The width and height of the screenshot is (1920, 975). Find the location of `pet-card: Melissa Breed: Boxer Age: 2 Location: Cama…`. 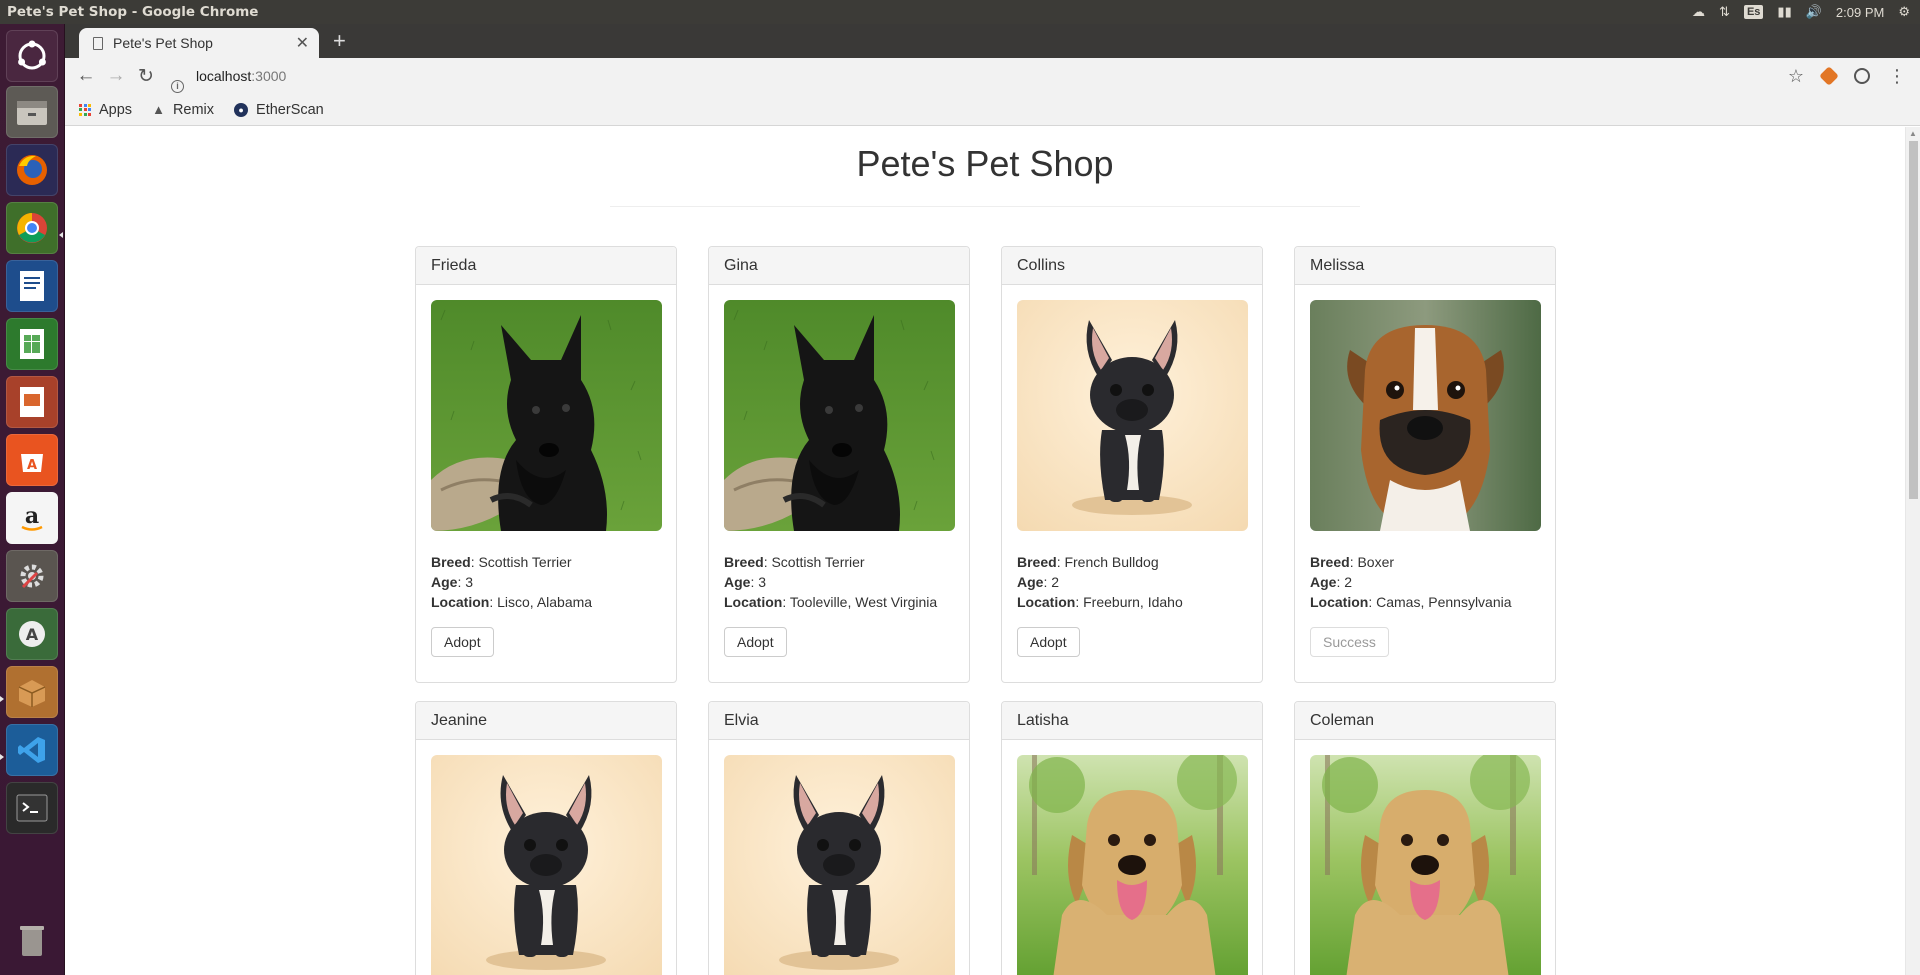

pet-card: Melissa Breed: Boxer Age: 2 Location: Cama… is located at coordinates (1425, 464).